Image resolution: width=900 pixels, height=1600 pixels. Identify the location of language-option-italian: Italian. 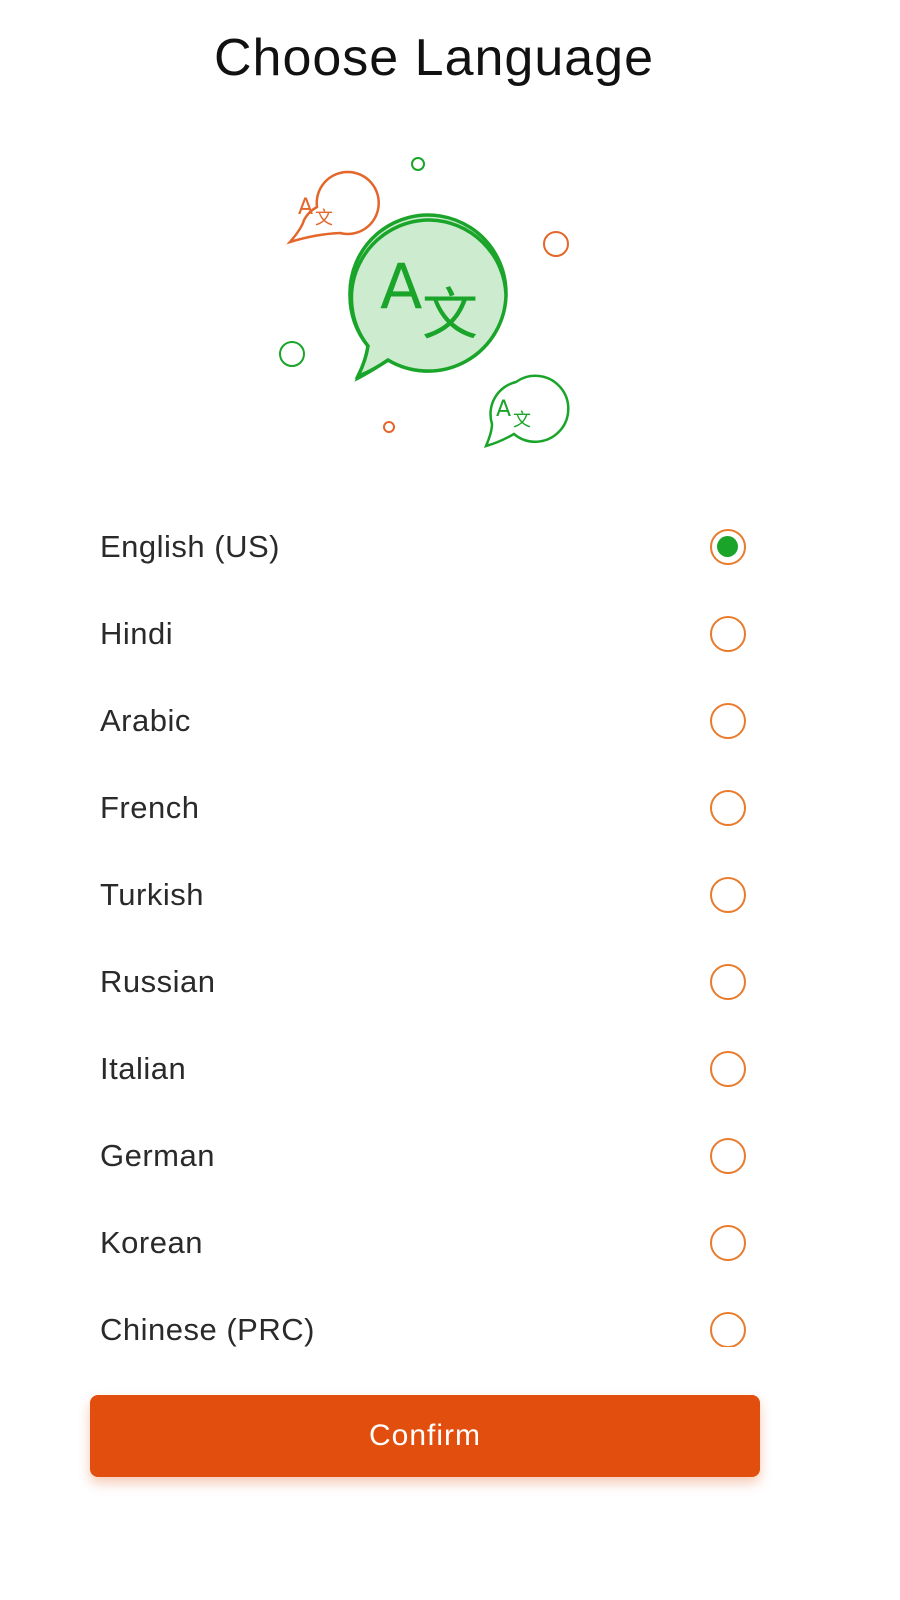
(430, 1069).